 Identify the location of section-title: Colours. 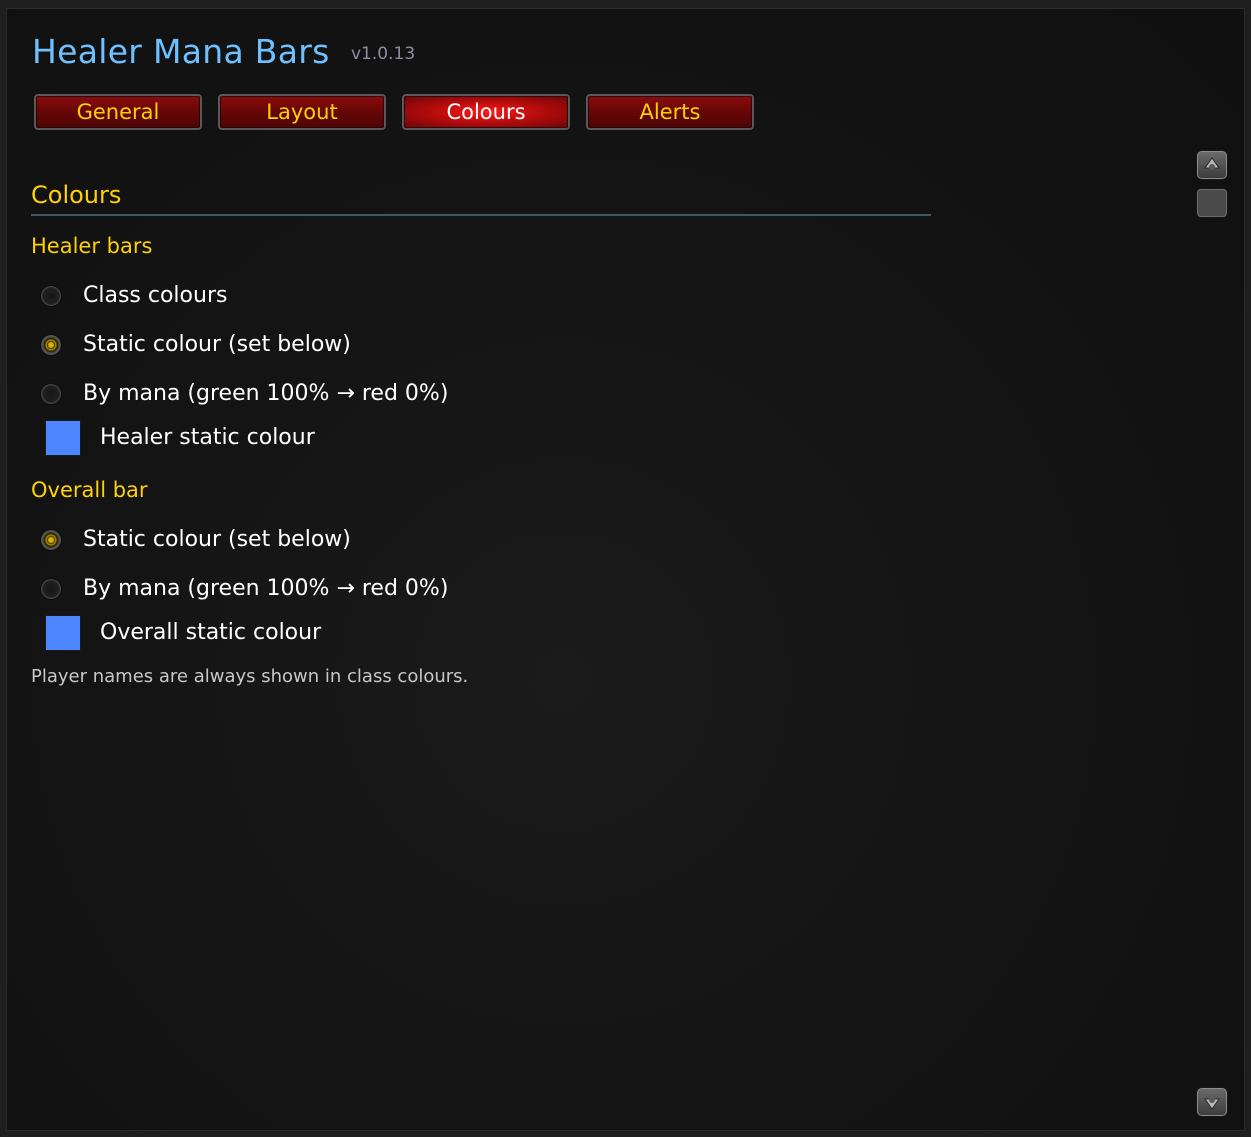
(76, 195).